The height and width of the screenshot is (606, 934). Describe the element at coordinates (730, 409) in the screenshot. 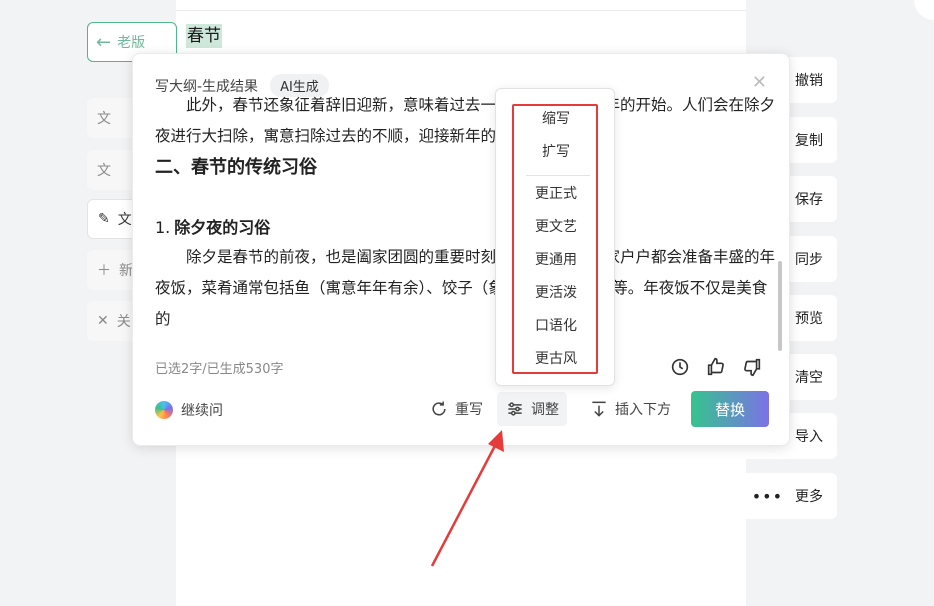

I see `replace-button: 替换` at that location.